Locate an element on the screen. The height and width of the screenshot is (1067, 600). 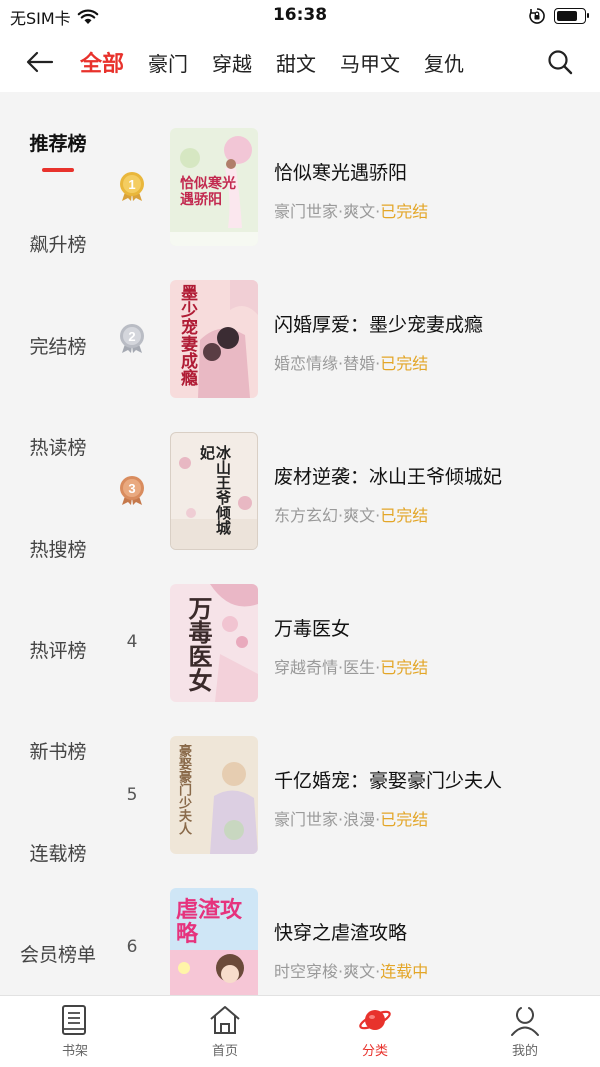
book-meta: 豪门世家·浪漫·已完结 is located at coordinates (351, 819).